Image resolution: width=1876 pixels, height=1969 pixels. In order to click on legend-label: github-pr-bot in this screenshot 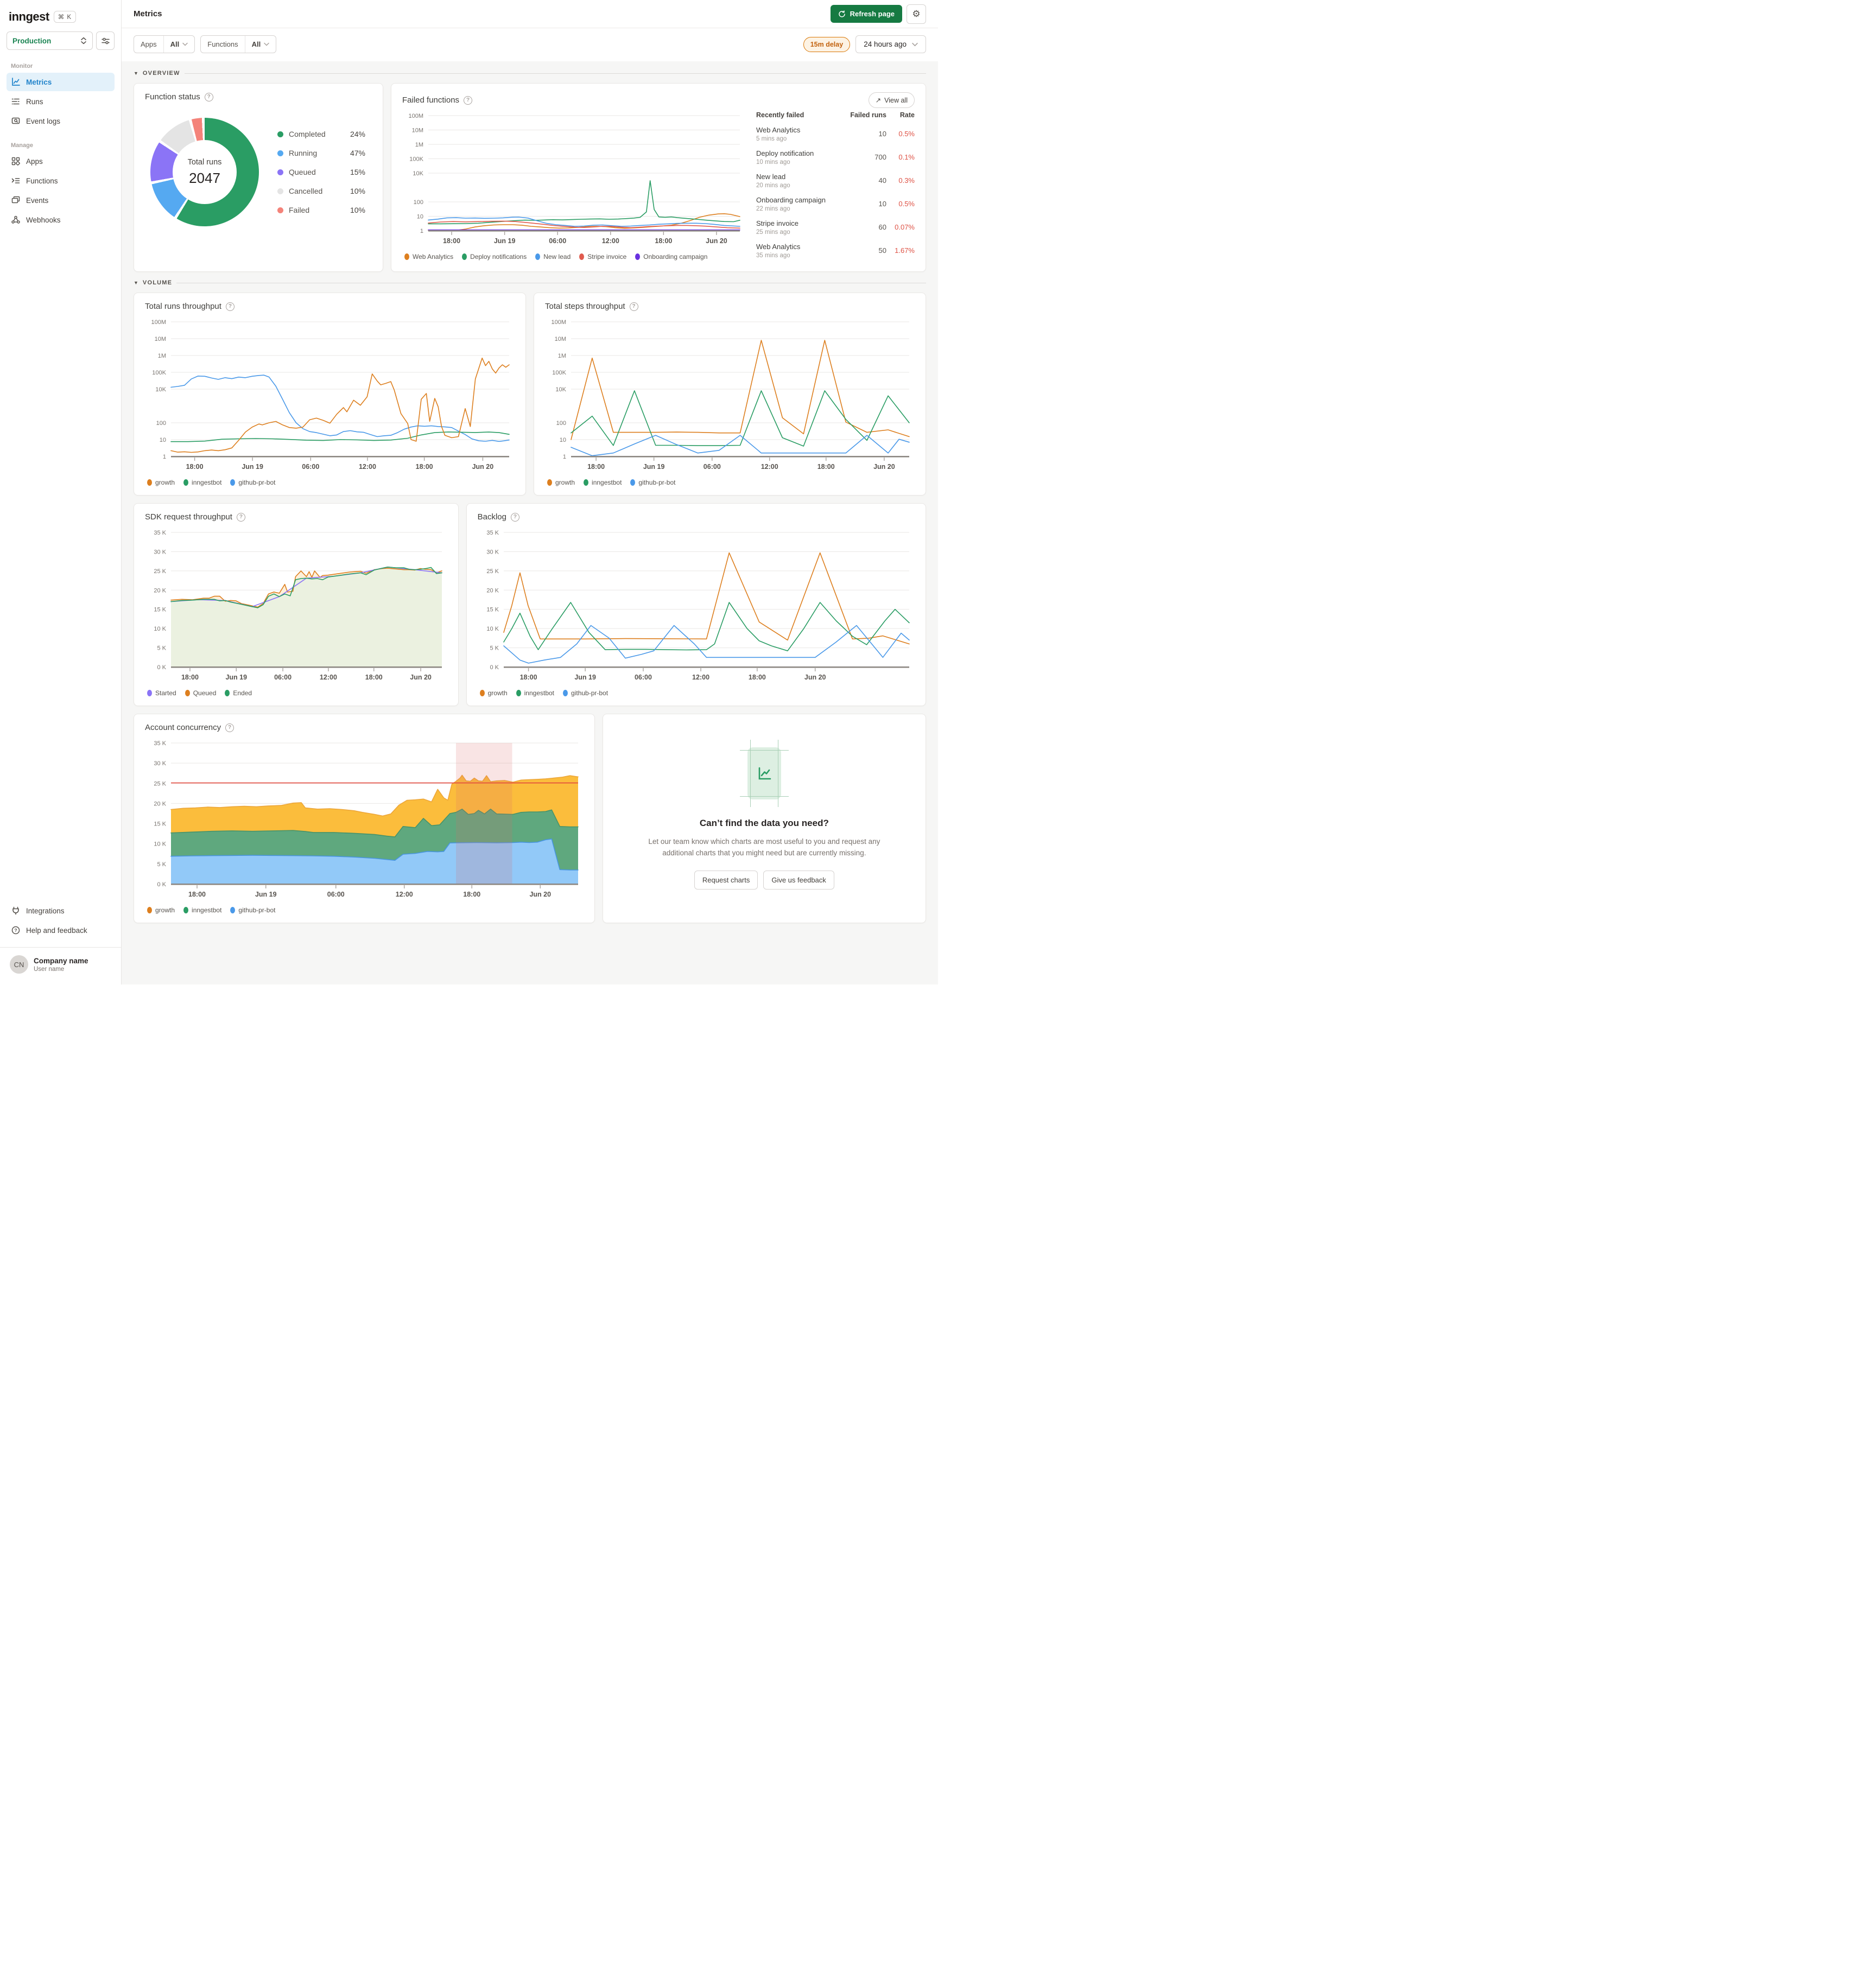, I will do `click(657, 482)`.